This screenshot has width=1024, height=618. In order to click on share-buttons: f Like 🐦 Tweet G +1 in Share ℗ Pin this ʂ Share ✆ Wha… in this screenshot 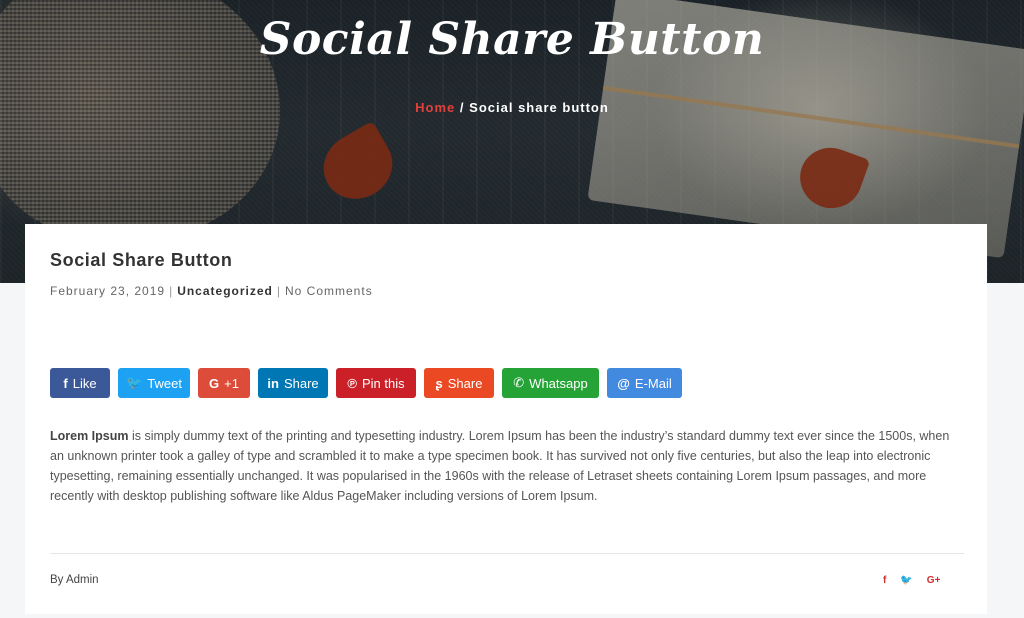, I will do `click(366, 383)`.